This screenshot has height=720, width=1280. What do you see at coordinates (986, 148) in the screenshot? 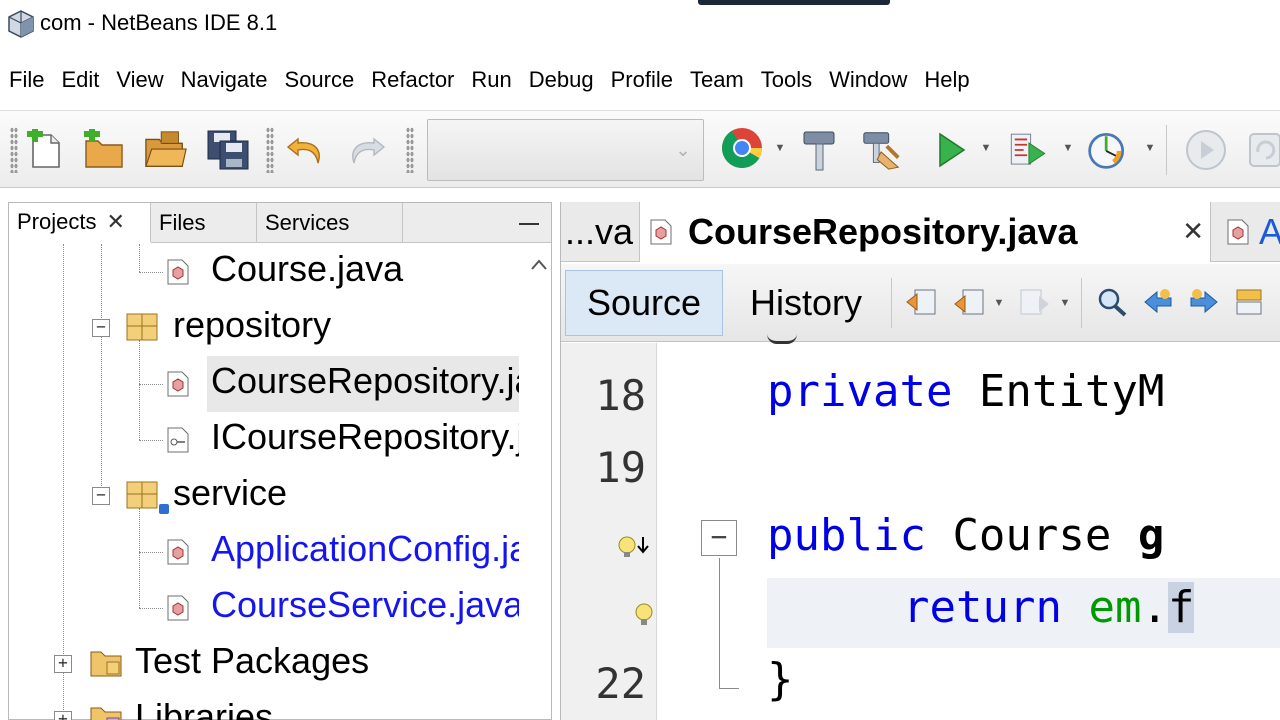
I see `run-dropdown-icon: ▼` at bounding box center [986, 148].